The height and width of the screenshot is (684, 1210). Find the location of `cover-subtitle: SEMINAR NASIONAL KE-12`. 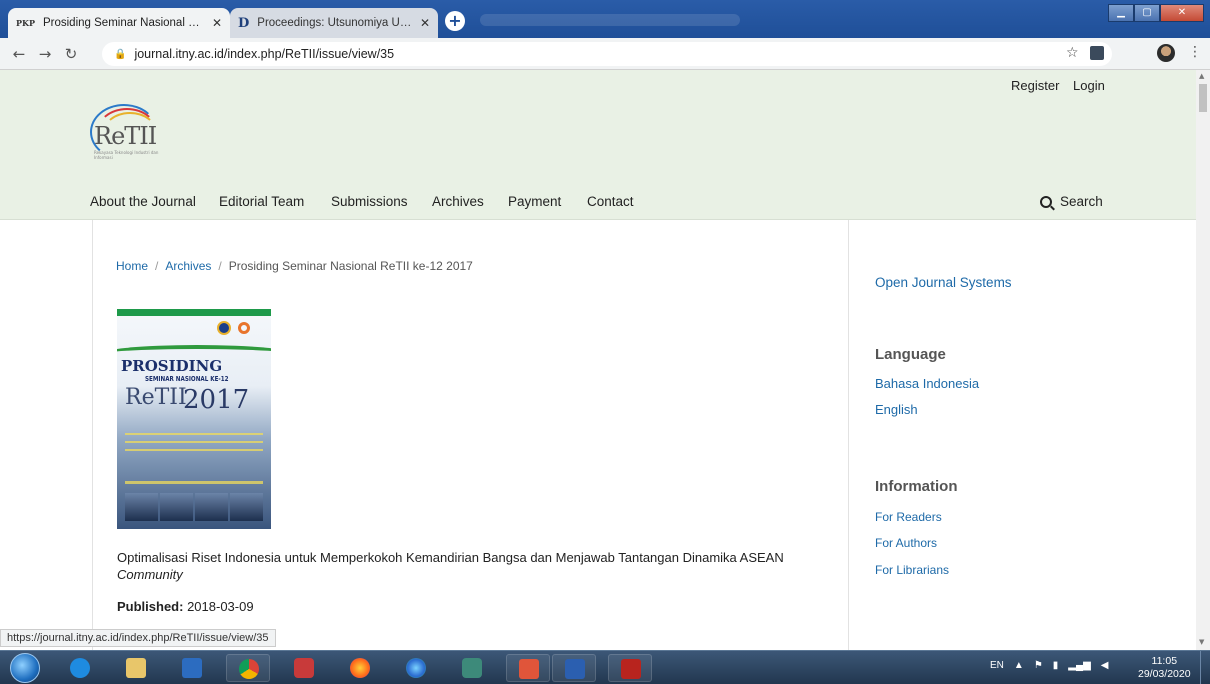

cover-subtitle: SEMINAR NASIONAL KE-12 is located at coordinates (187, 379).